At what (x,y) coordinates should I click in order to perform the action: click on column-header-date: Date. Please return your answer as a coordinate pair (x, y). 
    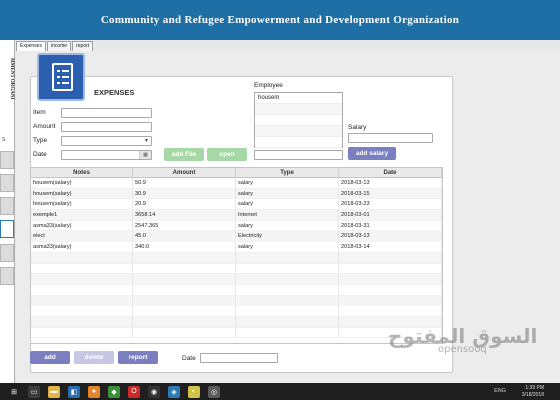
    Looking at the image, I should click on (390, 172).